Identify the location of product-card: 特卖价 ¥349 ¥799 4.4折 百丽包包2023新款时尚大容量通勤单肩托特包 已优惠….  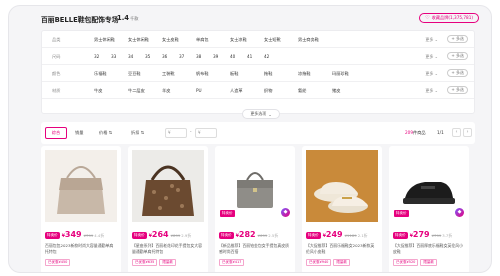
(81, 209).